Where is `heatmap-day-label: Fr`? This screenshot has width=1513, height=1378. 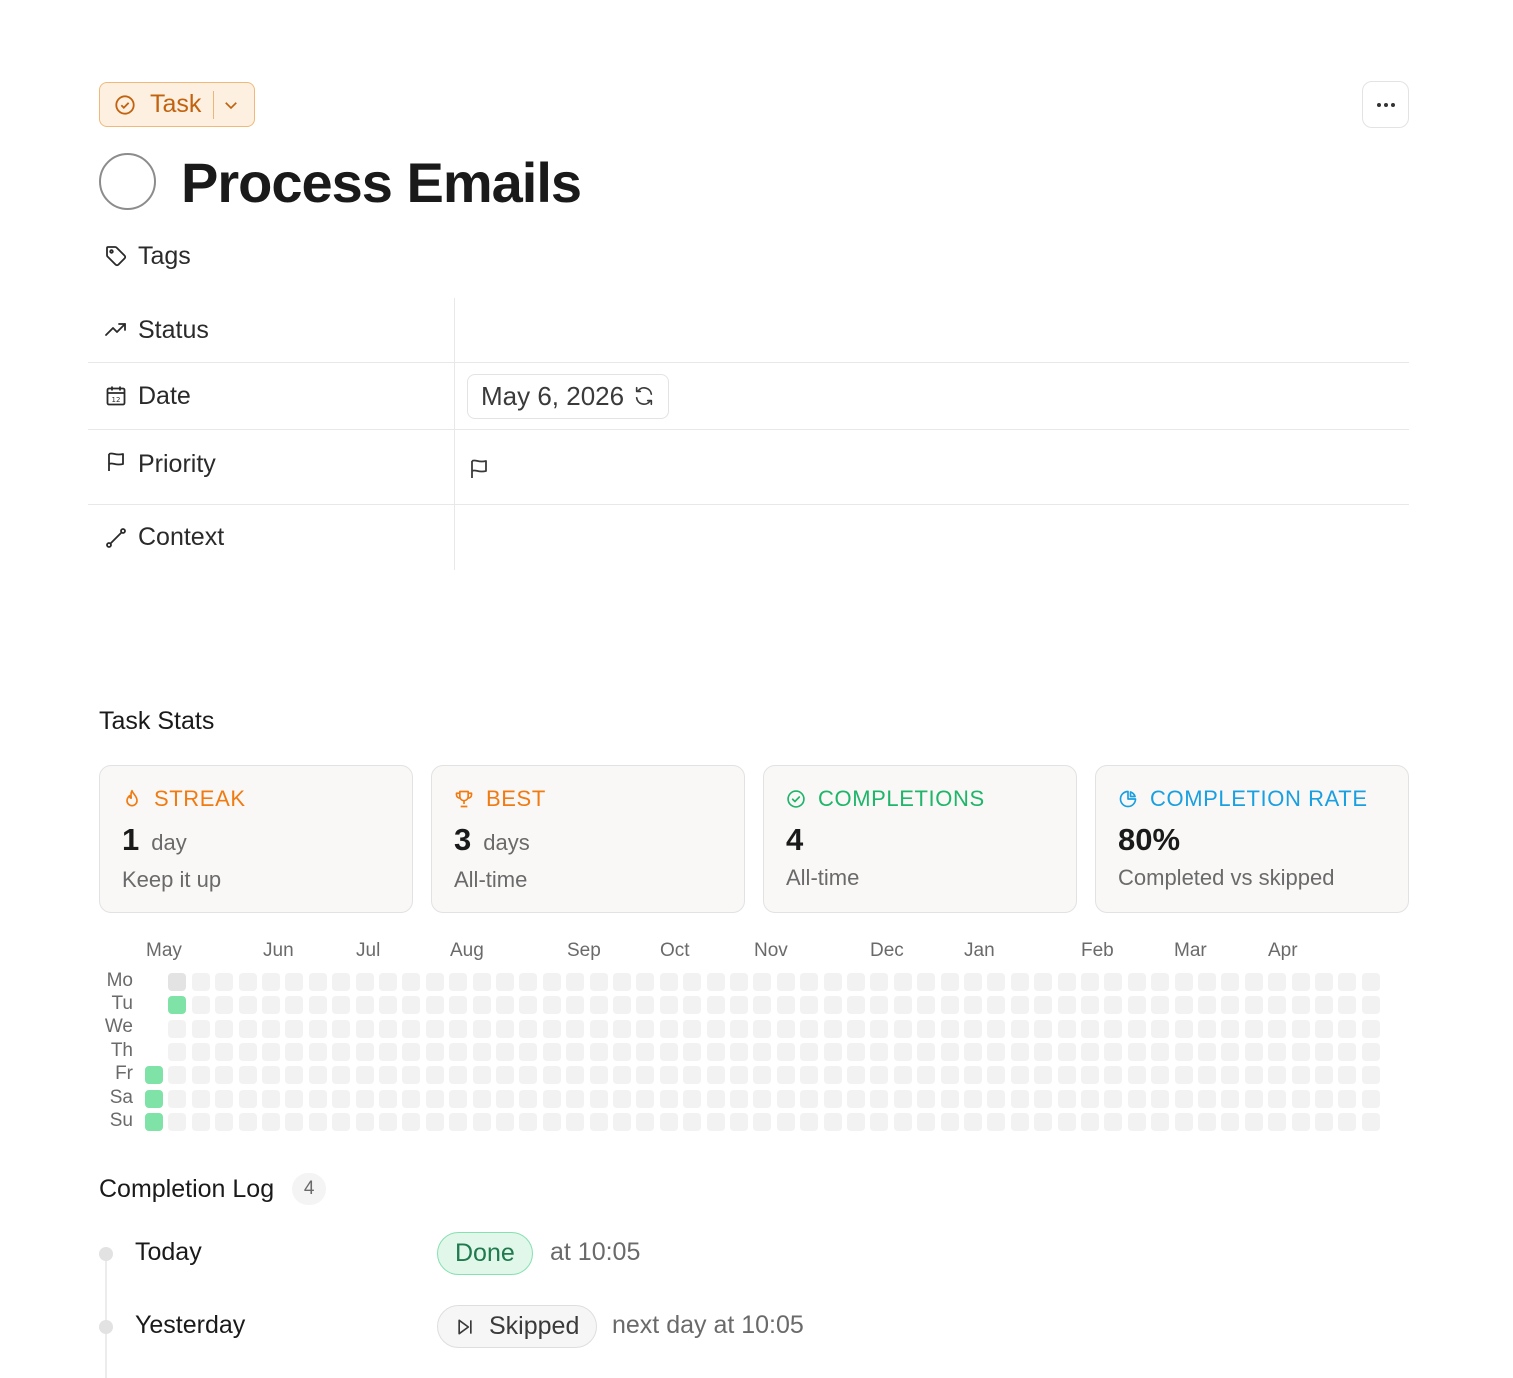 heatmap-day-label: Fr is located at coordinates (124, 1073).